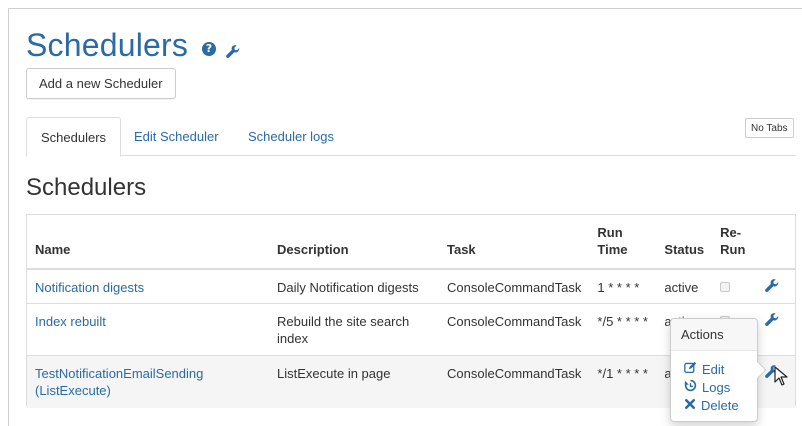 The image size is (802, 426). I want to click on add-scheduler-button: Add a new Scheduler, so click(101, 83).